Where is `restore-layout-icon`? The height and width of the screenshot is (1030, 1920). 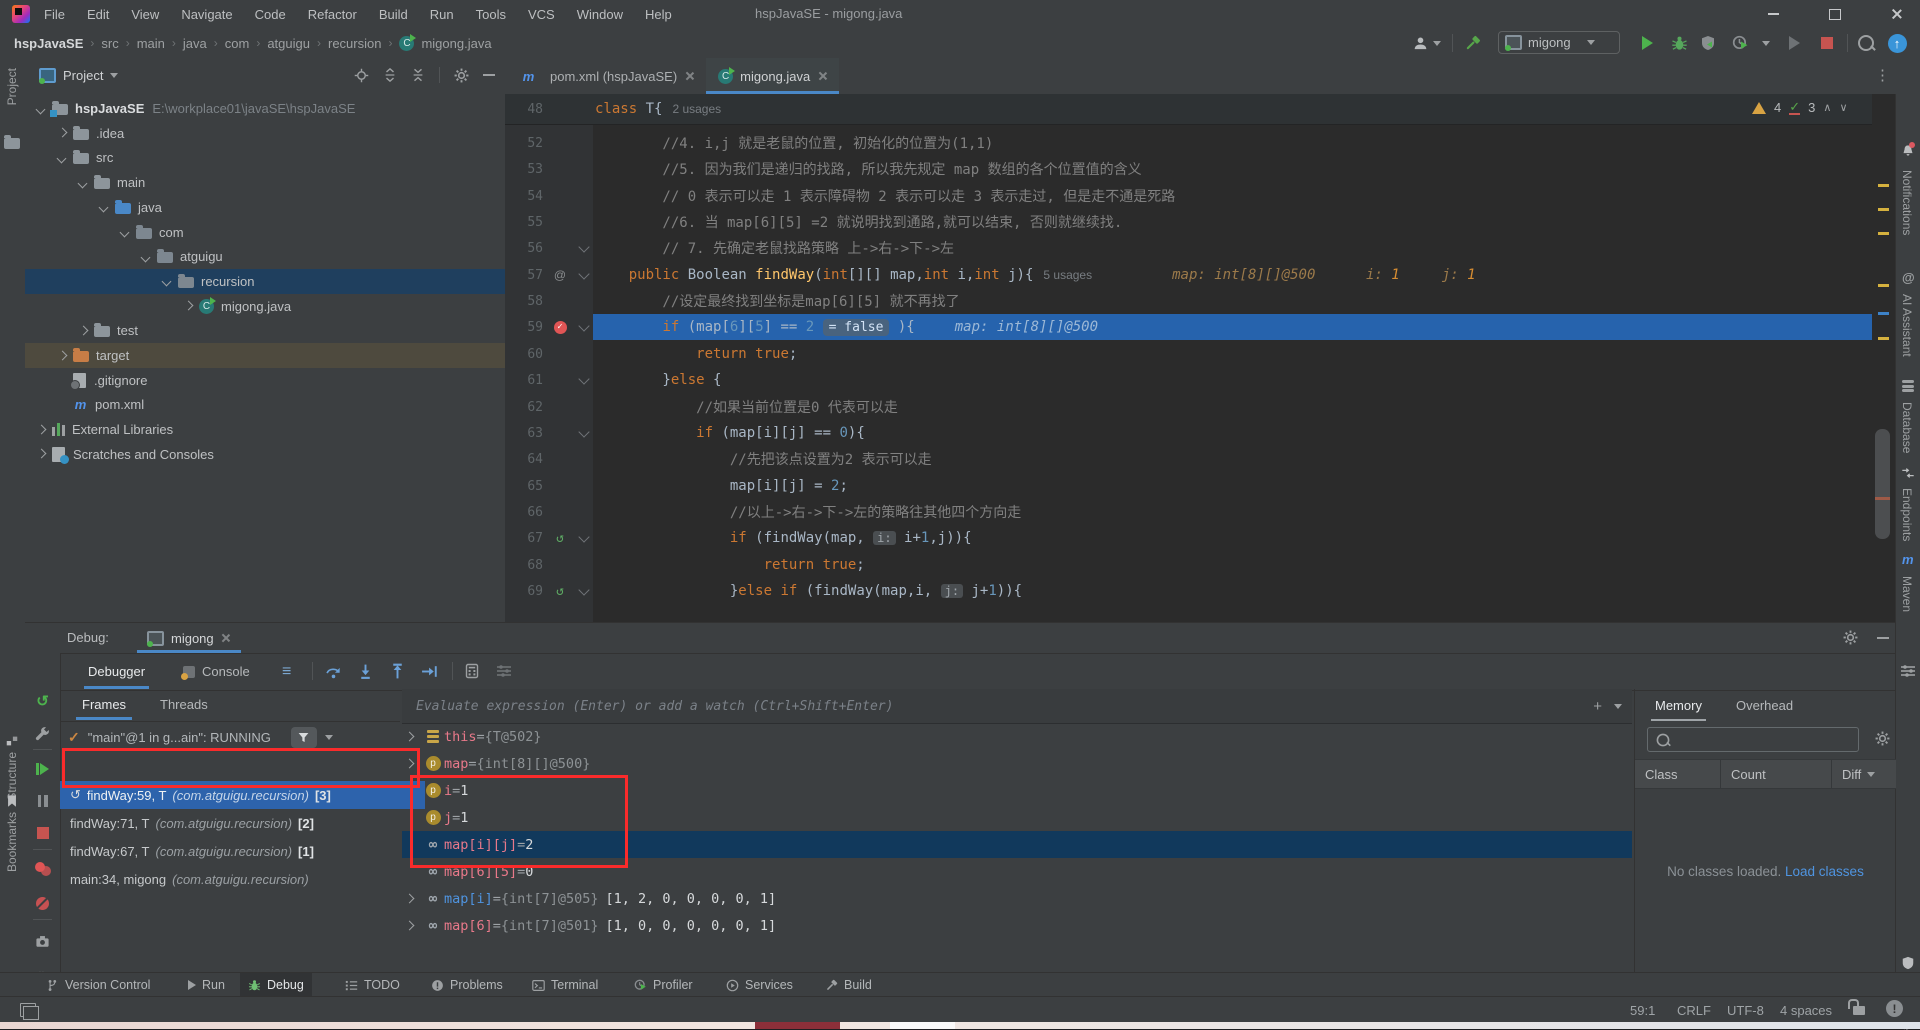
restore-layout-icon is located at coordinates (1908, 671).